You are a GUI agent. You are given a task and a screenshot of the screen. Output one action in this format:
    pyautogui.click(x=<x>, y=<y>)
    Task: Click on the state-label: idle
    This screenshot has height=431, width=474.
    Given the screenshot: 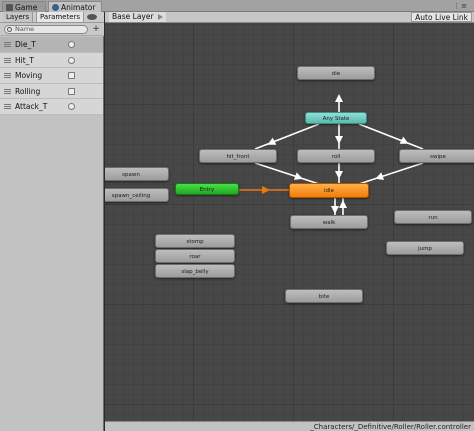 What is the action you would take?
    pyautogui.click(x=329, y=191)
    